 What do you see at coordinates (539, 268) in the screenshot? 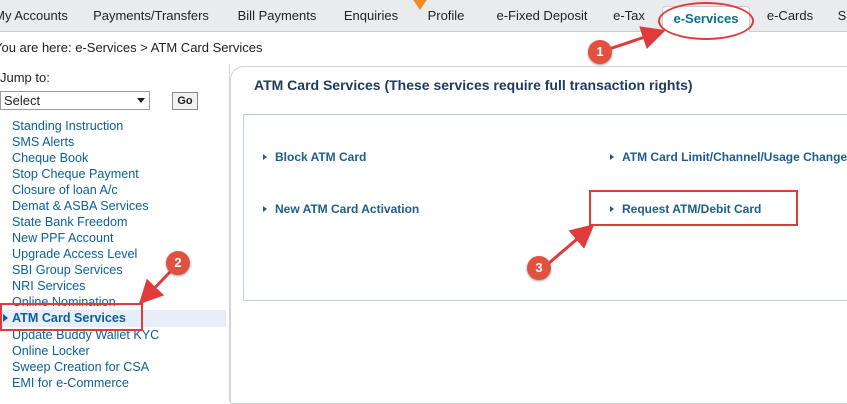
I see `step-badge-3: 3` at bounding box center [539, 268].